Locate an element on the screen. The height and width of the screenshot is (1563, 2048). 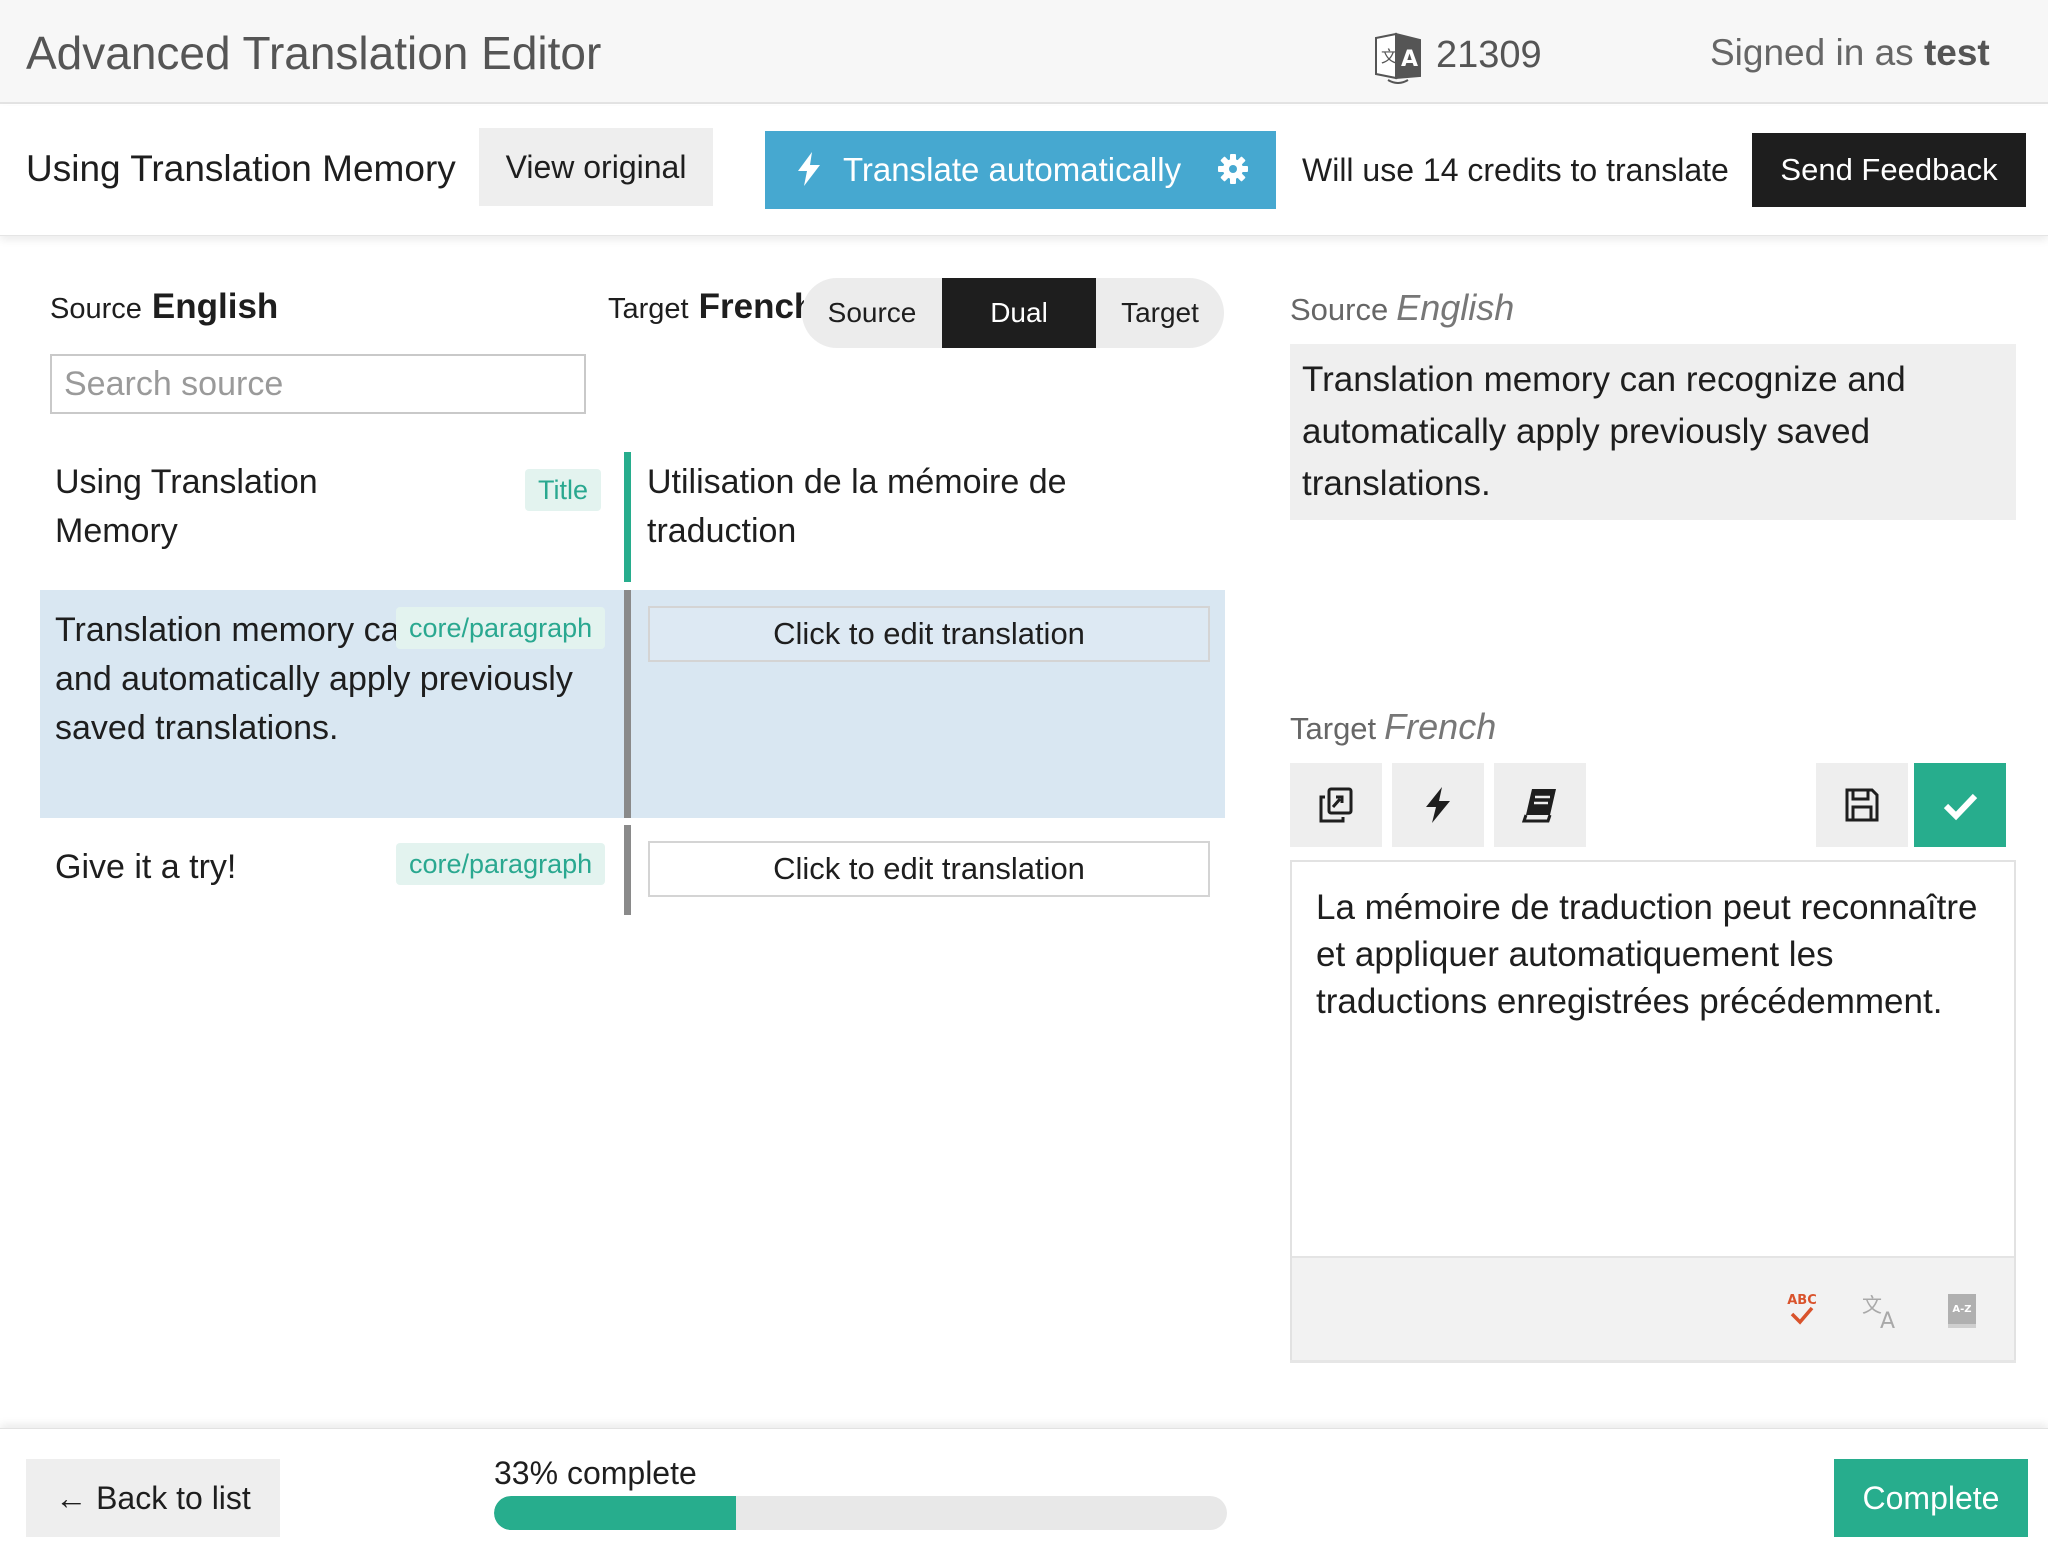
source-language: English is located at coordinates (215, 306).